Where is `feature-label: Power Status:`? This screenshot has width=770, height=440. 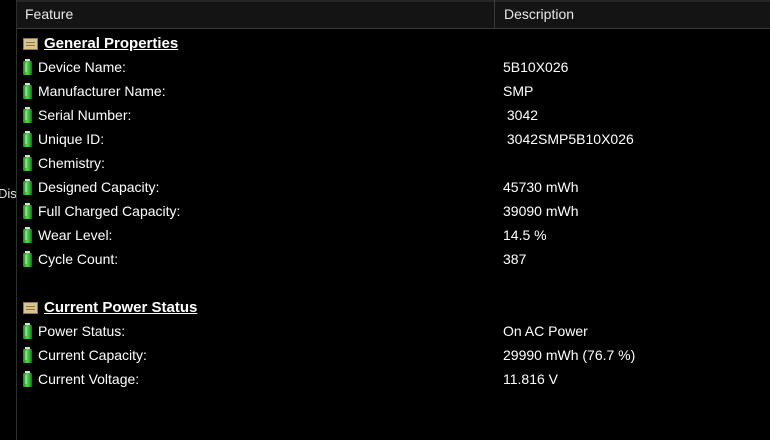
feature-label: Power Status: is located at coordinates (82, 331).